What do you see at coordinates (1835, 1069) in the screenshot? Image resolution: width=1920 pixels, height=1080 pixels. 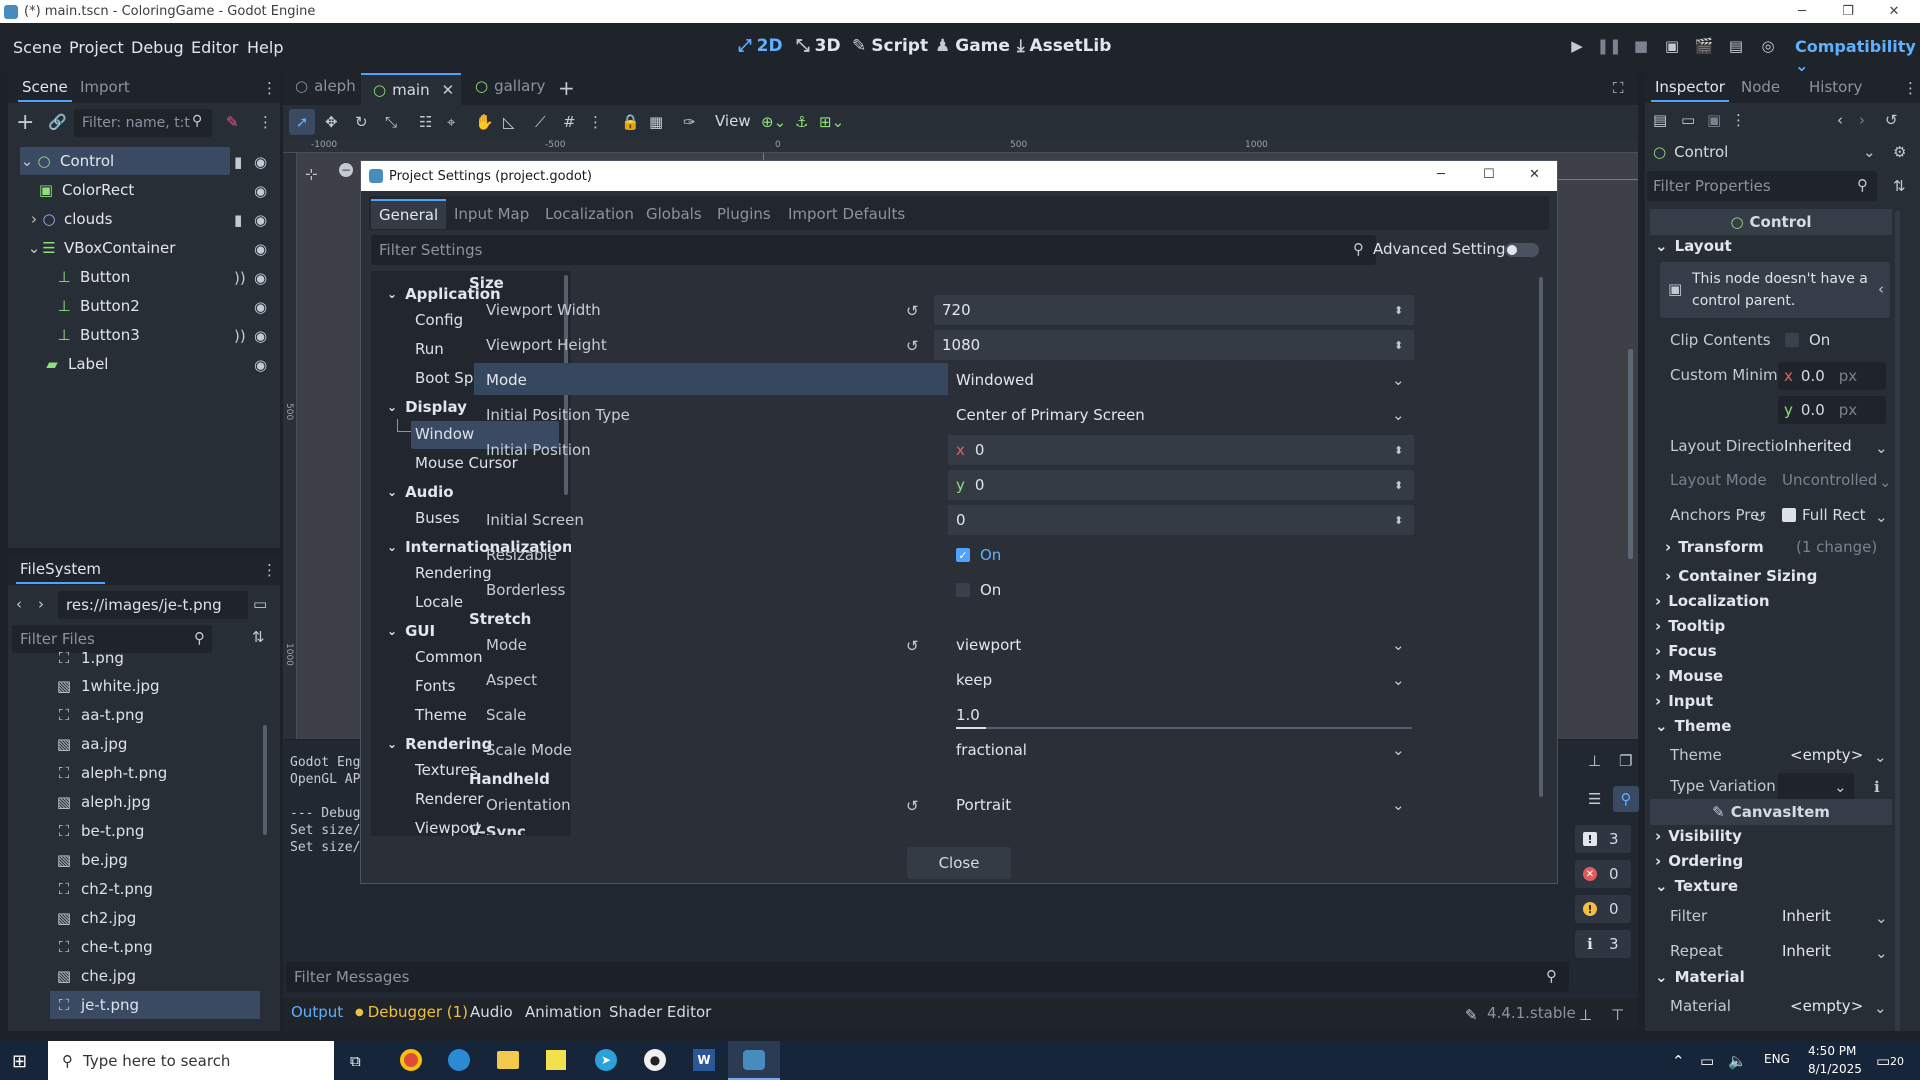 I see `clock-date: 8/1/2025` at bounding box center [1835, 1069].